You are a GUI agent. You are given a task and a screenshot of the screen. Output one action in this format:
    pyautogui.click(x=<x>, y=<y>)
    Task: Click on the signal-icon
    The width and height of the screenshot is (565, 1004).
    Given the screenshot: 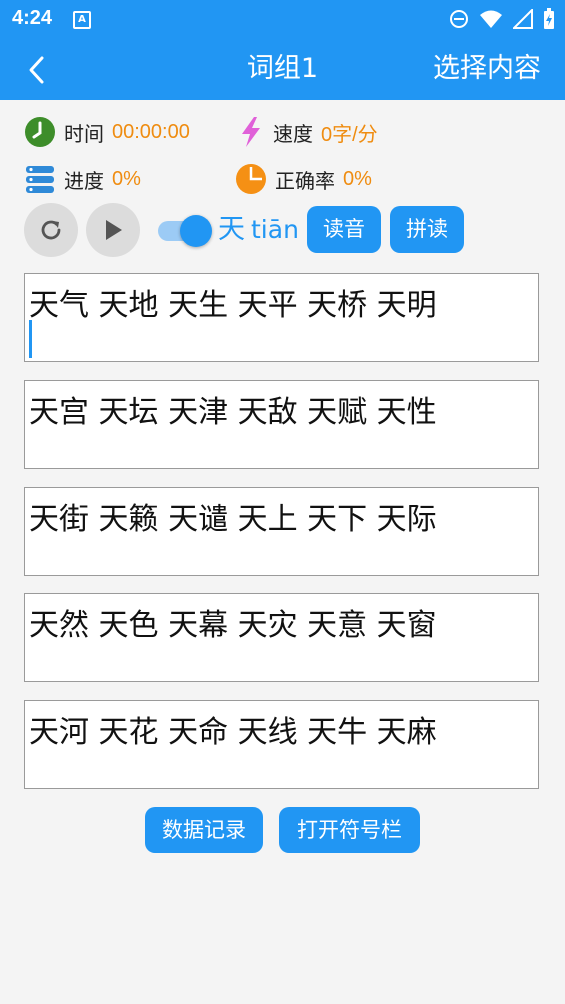 What is the action you would take?
    pyautogui.click(x=523, y=19)
    